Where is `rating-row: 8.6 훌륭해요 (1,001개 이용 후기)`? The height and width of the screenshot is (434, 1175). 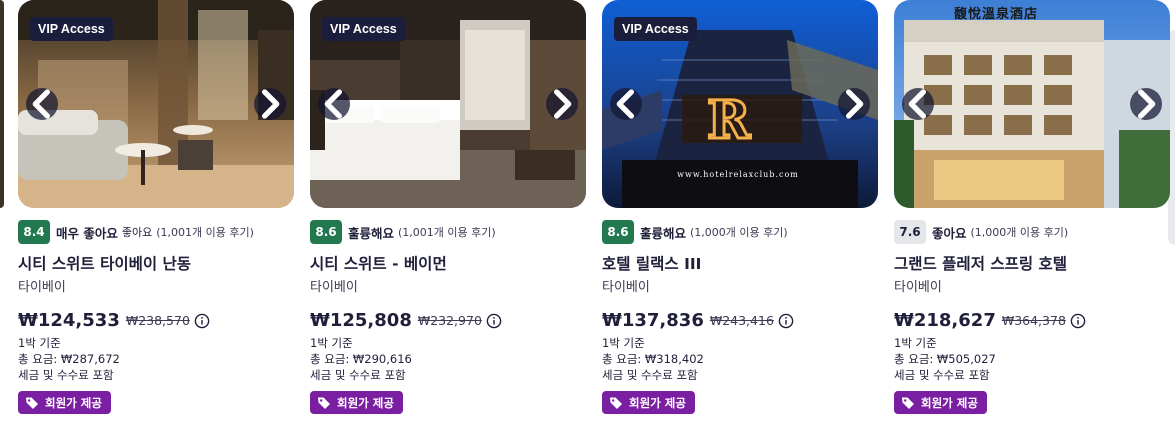 rating-row: 8.6 훌륭해요 (1,001개 이용 후기) is located at coordinates (403, 232).